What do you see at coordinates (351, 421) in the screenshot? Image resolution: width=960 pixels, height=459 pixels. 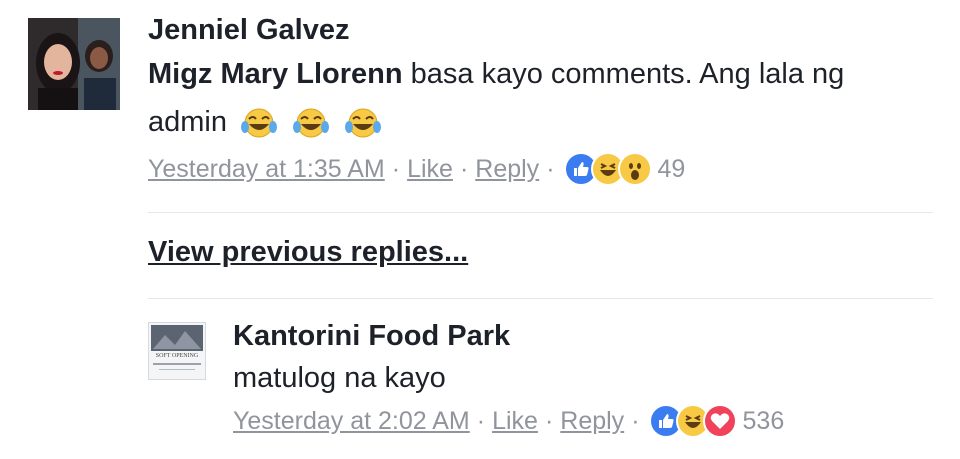 I see `timestamp-link: Yesterday at 2:02 AM` at bounding box center [351, 421].